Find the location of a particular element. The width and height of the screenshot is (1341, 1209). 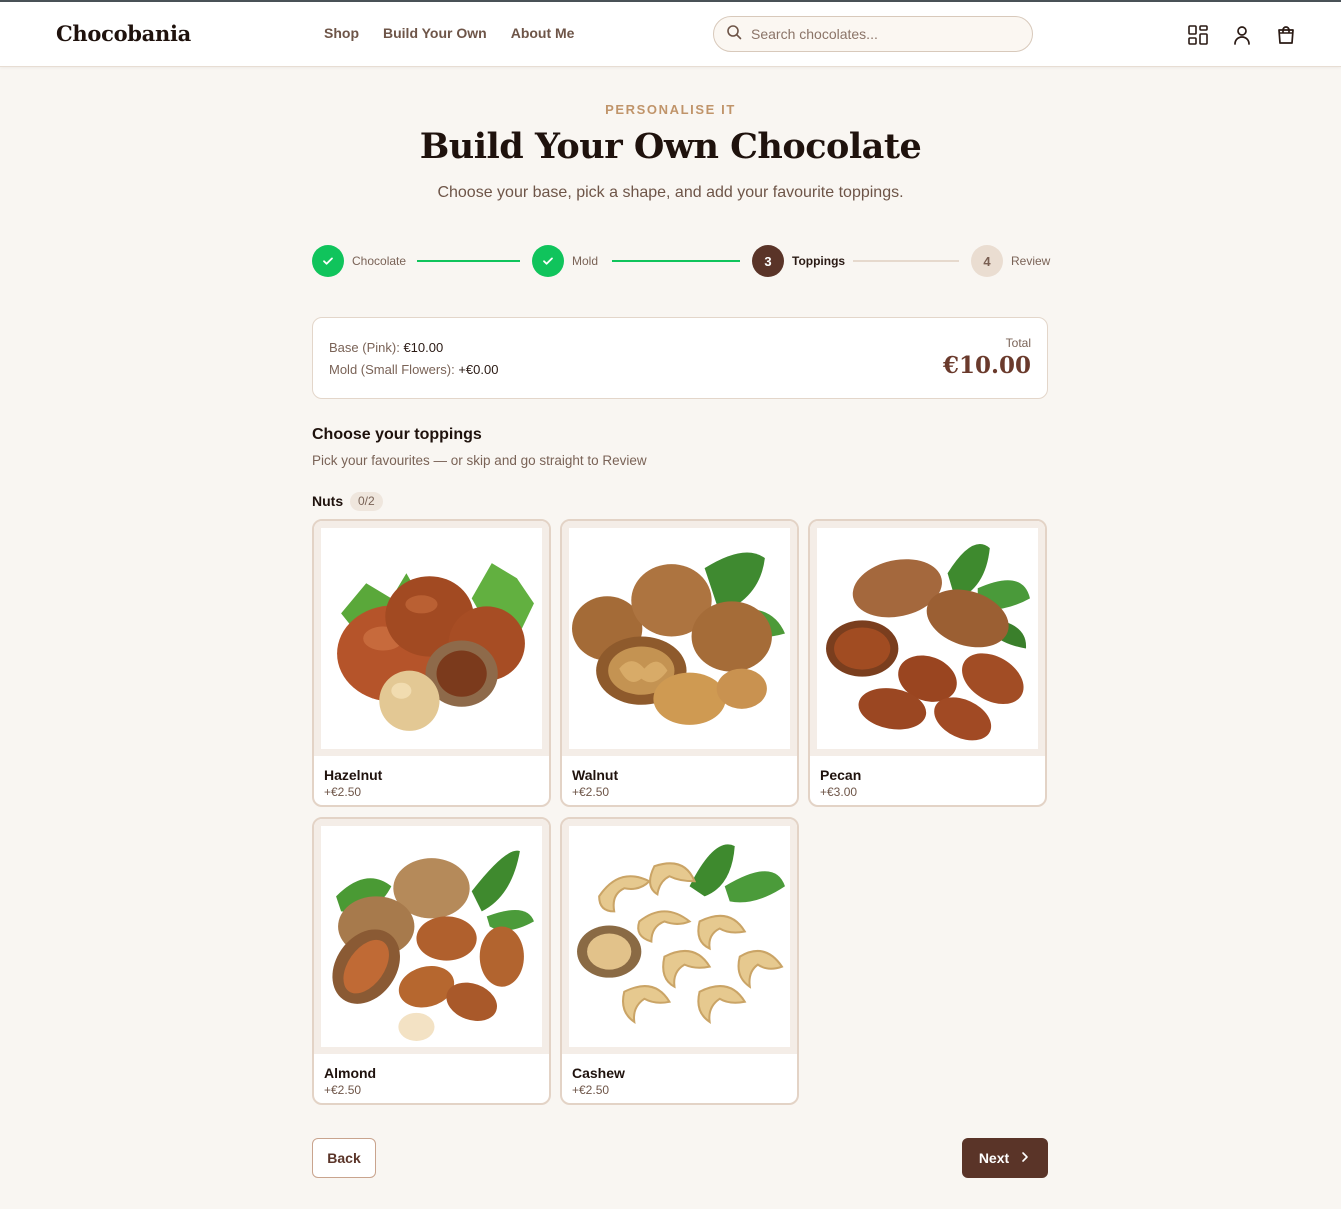

page-title: Build Your Own Chocolate is located at coordinates (670, 146).